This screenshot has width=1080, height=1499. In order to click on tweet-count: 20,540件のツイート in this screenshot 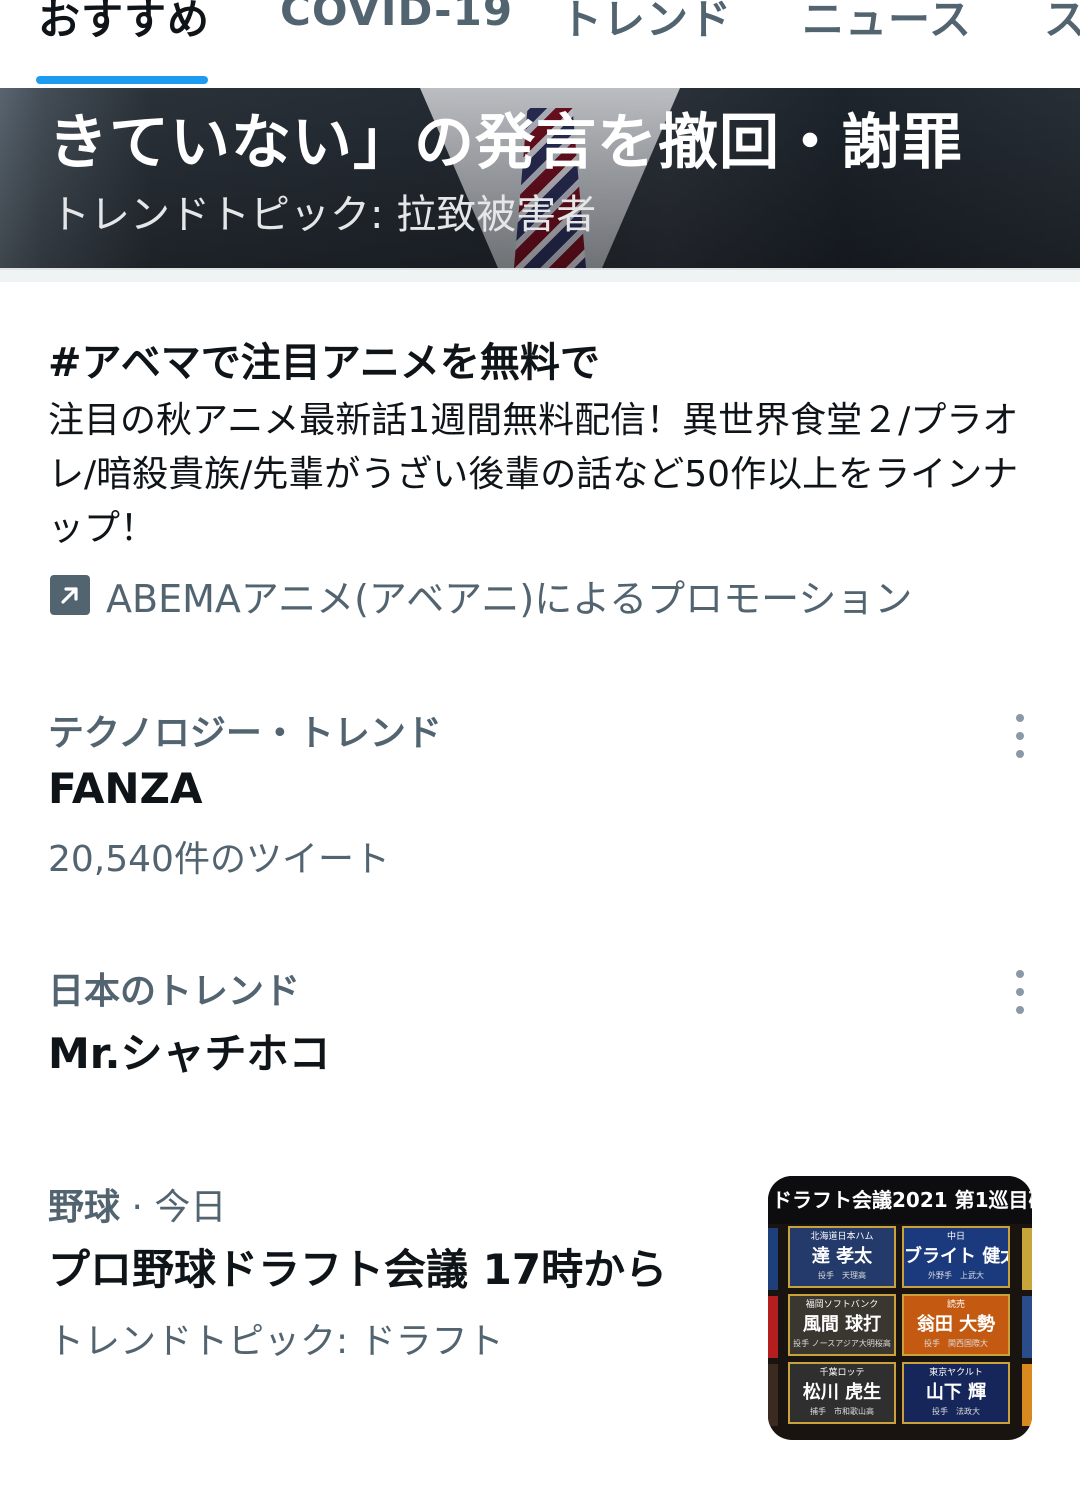, I will do `click(219, 859)`.